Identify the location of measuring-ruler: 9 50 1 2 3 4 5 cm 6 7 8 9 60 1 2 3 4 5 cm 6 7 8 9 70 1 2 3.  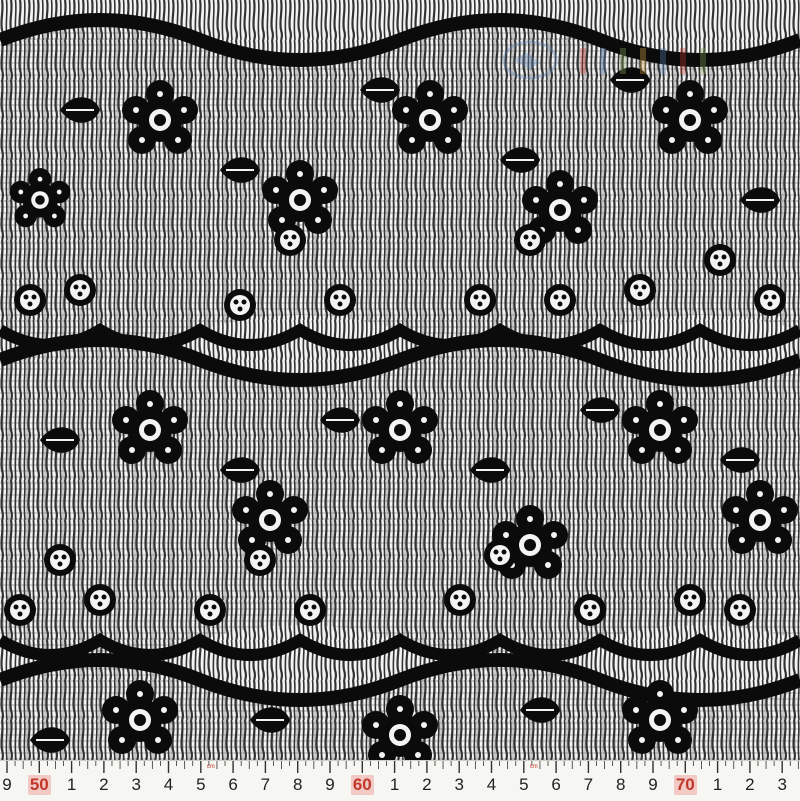
(400, 780).